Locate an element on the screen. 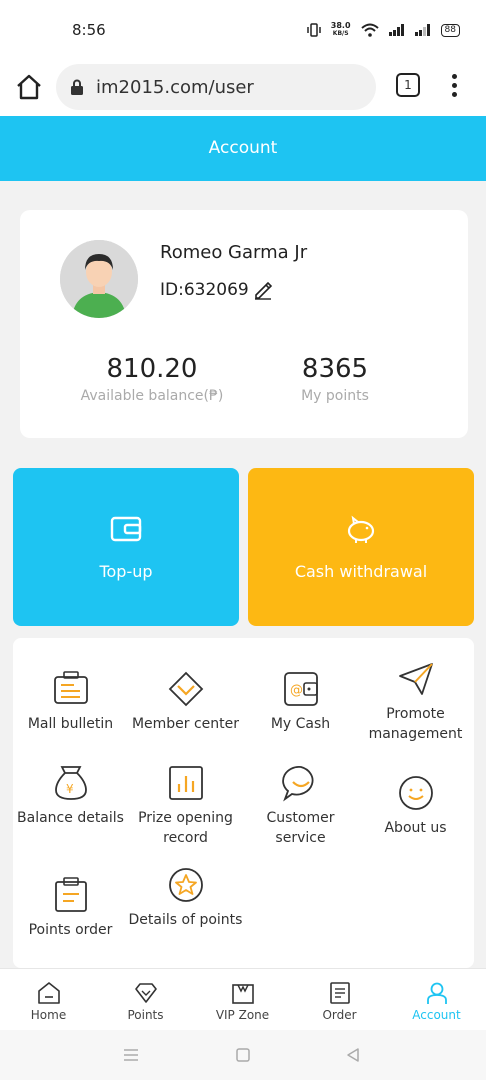 The height and width of the screenshot is (1080, 486). user-id: ID:632069 is located at coordinates (216, 290).